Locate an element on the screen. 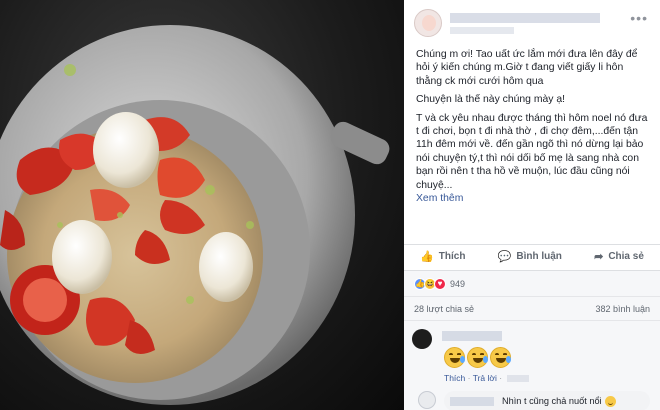 Image resolution: width=660 pixels, height=410 pixels. comment-time-blurred is located at coordinates (518, 379).